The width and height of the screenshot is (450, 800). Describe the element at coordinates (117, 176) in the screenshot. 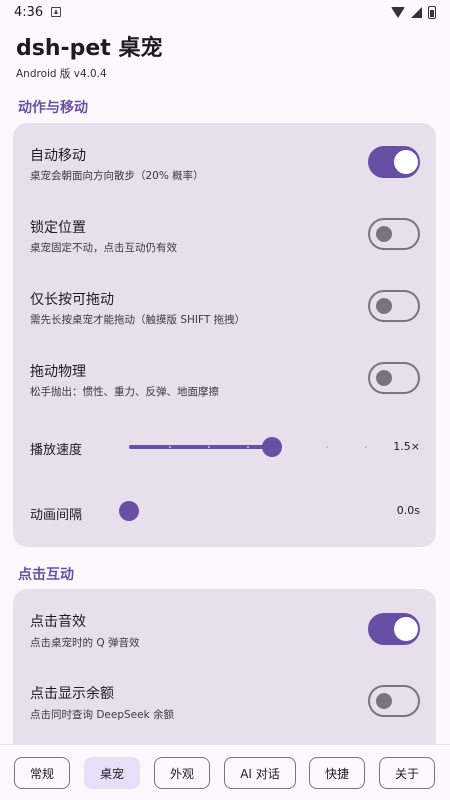

I see `setting-subtitle: 桌宠会朝面向方向散步（20% 概率）` at that location.